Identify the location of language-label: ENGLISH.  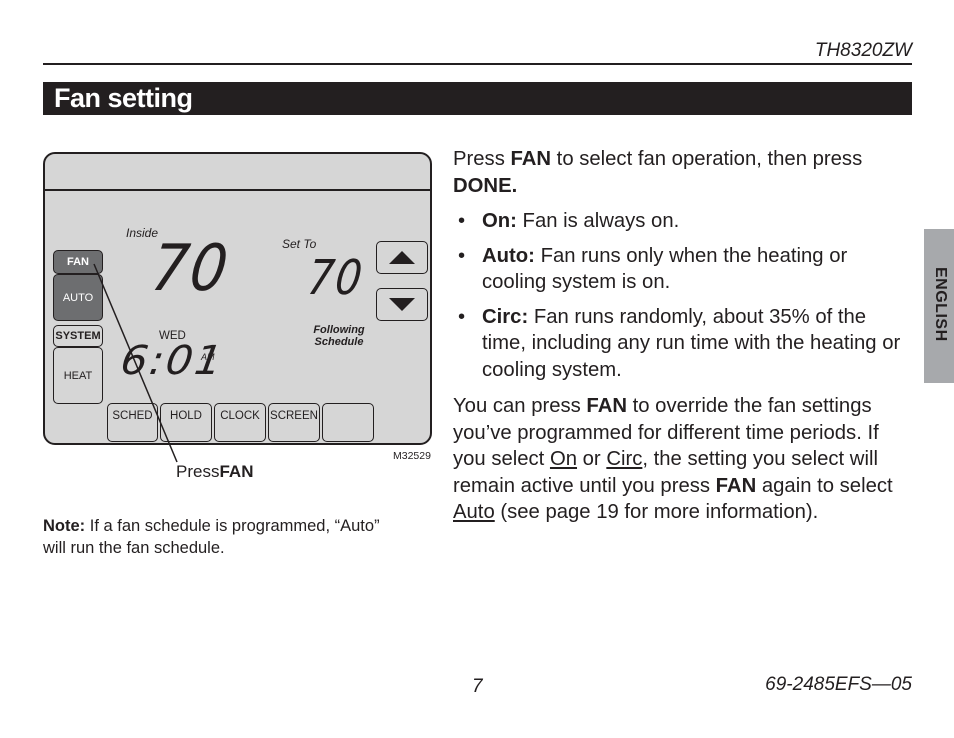
(940, 304).